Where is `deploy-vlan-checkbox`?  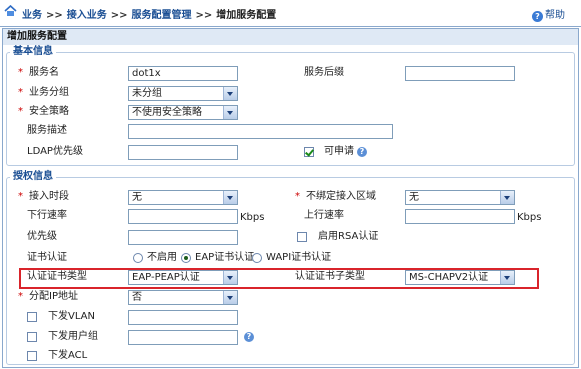 deploy-vlan-checkbox is located at coordinates (32, 317).